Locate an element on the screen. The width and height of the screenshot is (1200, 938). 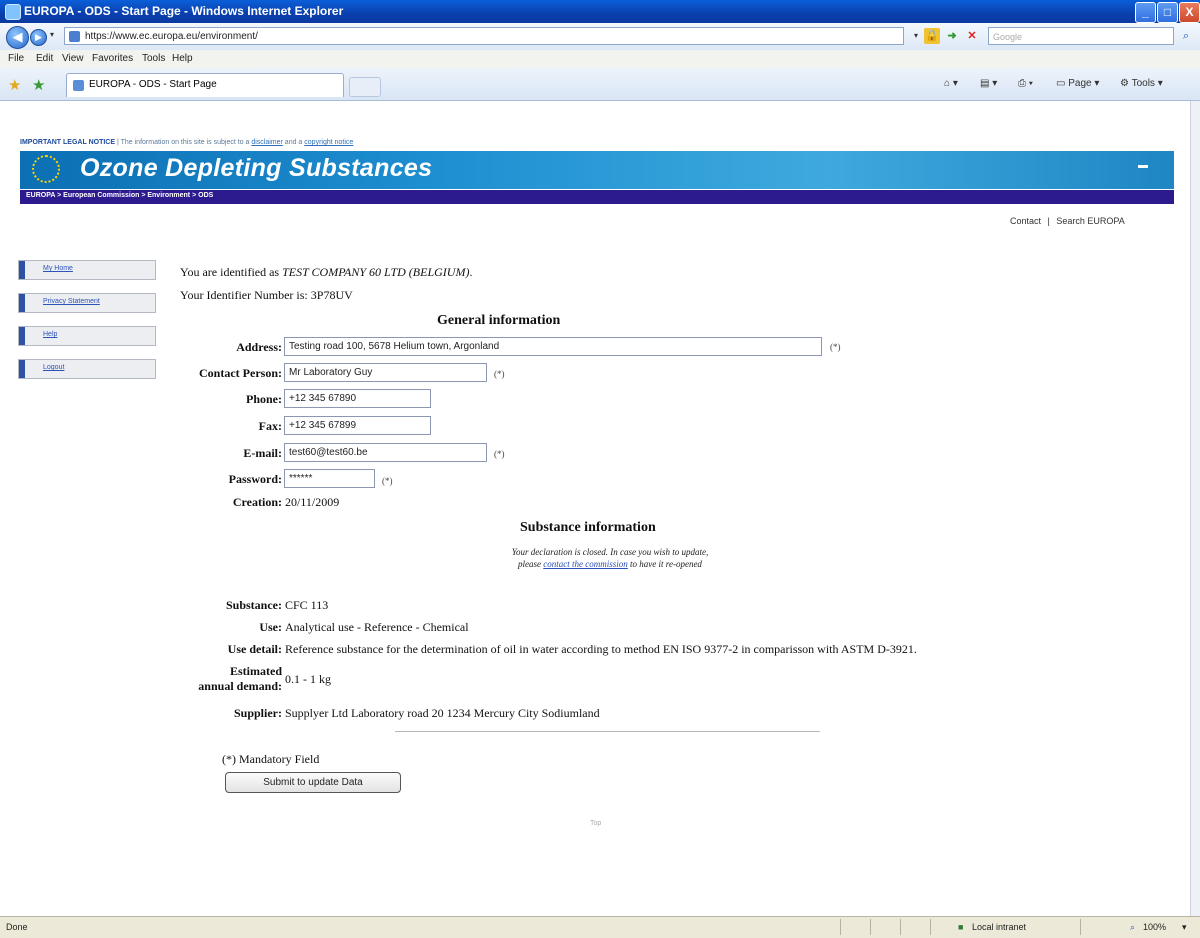
sidebar-item-label: Logout is located at coordinates (54, 367).